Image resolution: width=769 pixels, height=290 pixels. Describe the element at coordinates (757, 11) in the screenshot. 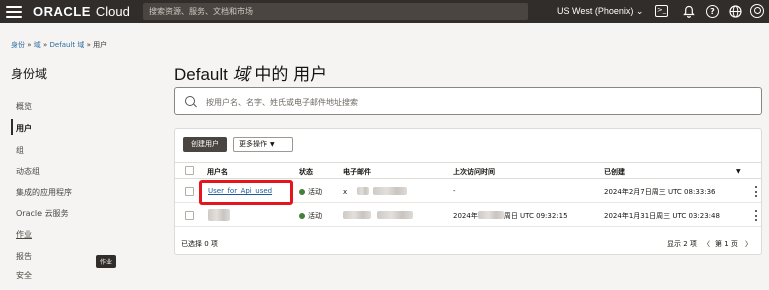

I see `profile-icon` at that location.